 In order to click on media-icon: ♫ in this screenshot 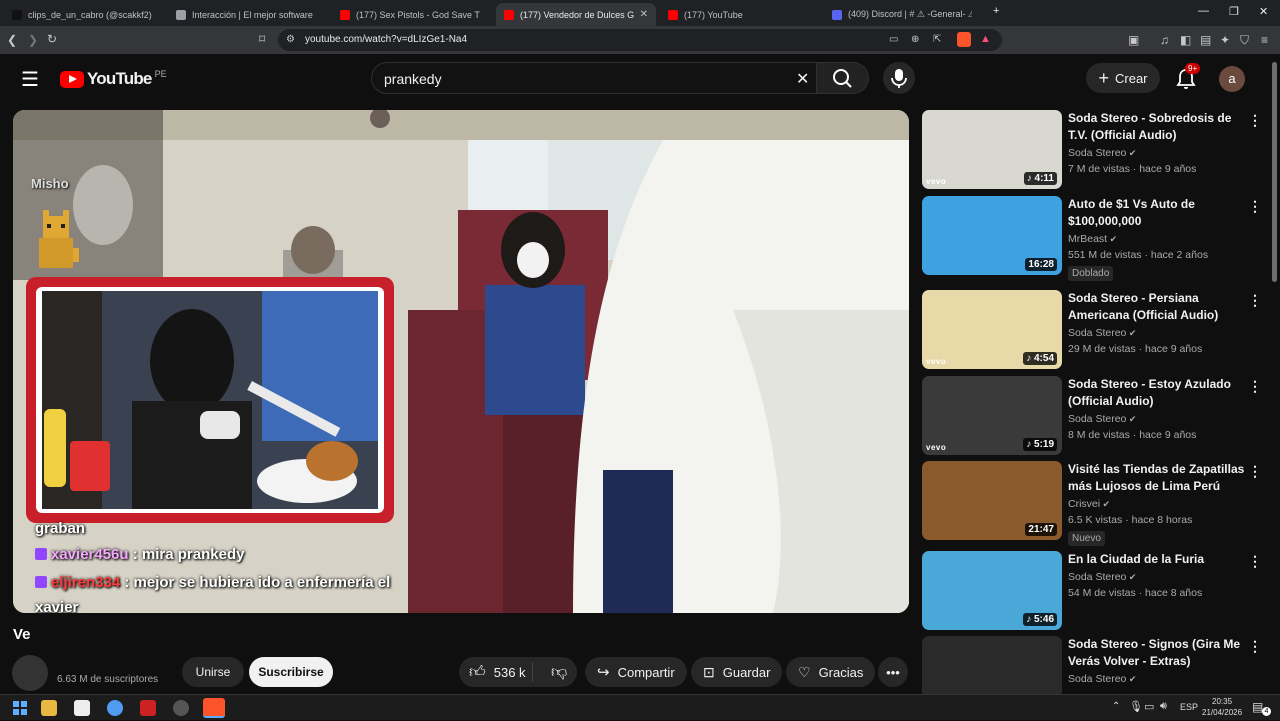, I will do `click(1164, 40)`.